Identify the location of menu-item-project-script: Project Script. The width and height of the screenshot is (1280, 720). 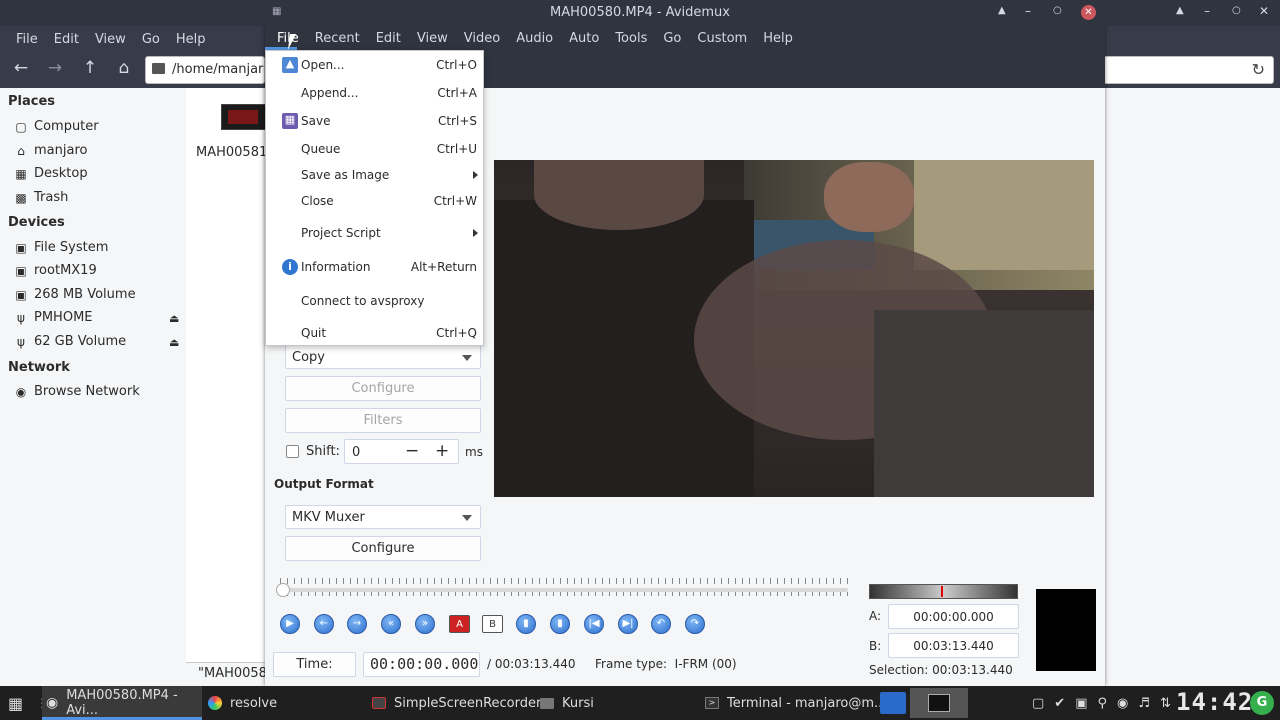
(375, 233).